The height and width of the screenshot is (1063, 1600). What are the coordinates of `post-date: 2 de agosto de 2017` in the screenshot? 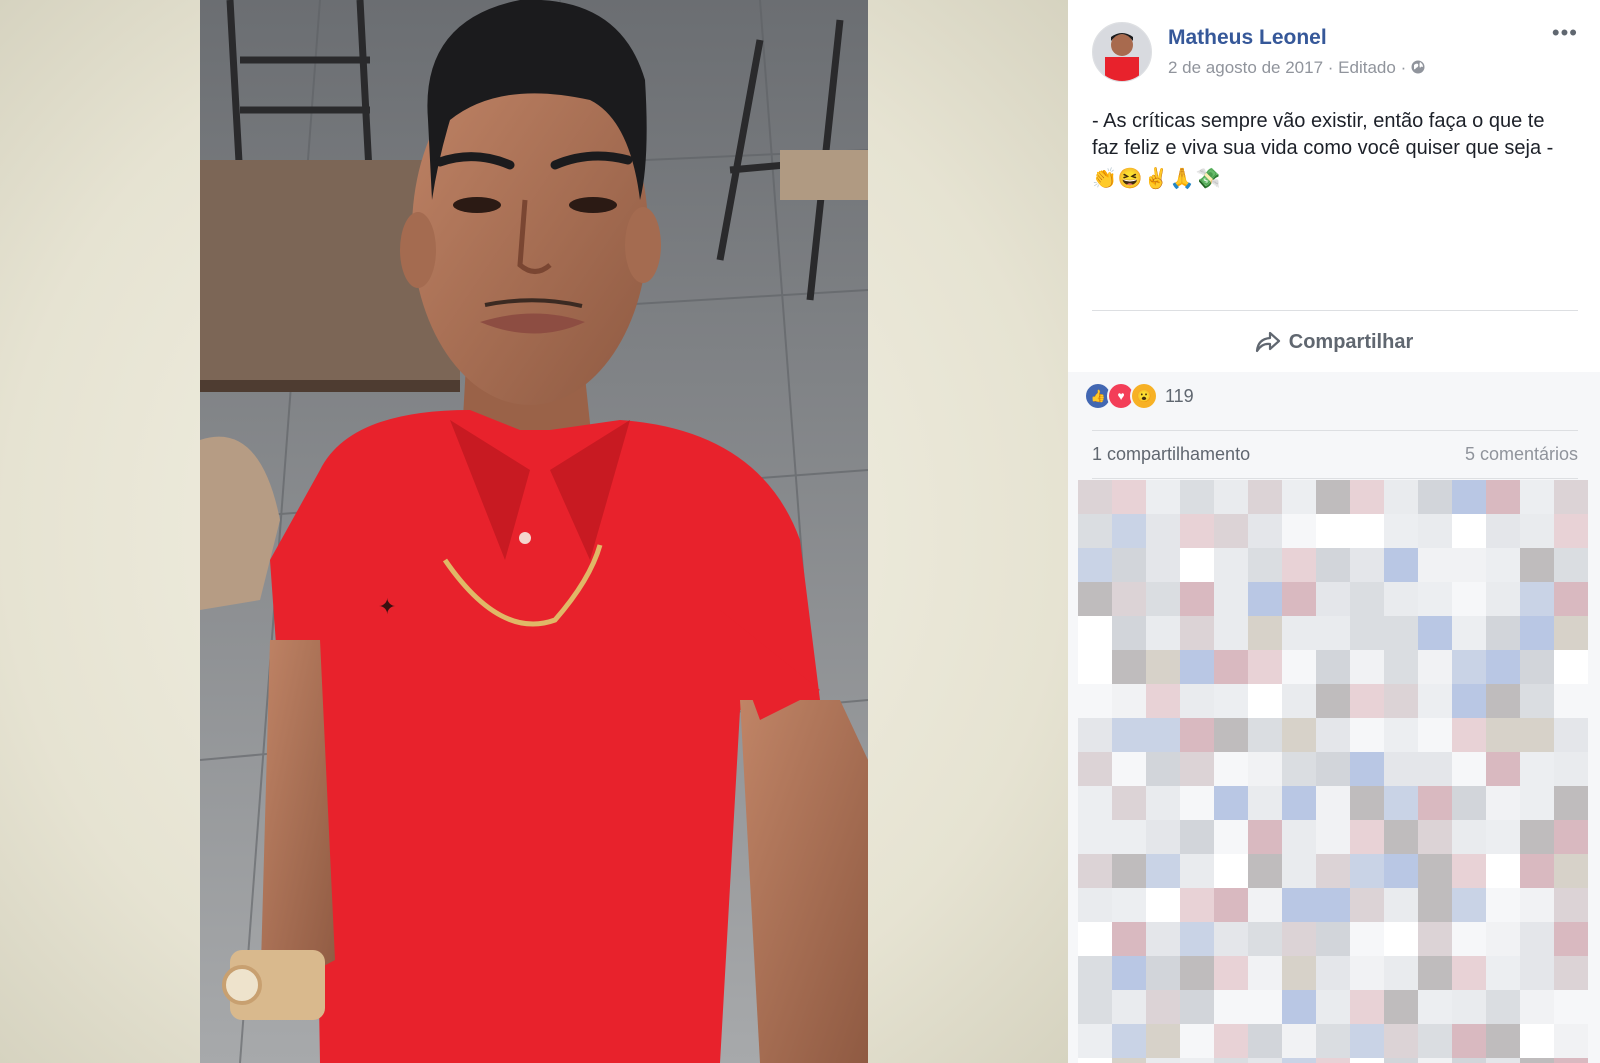 It's located at (1245, 67).